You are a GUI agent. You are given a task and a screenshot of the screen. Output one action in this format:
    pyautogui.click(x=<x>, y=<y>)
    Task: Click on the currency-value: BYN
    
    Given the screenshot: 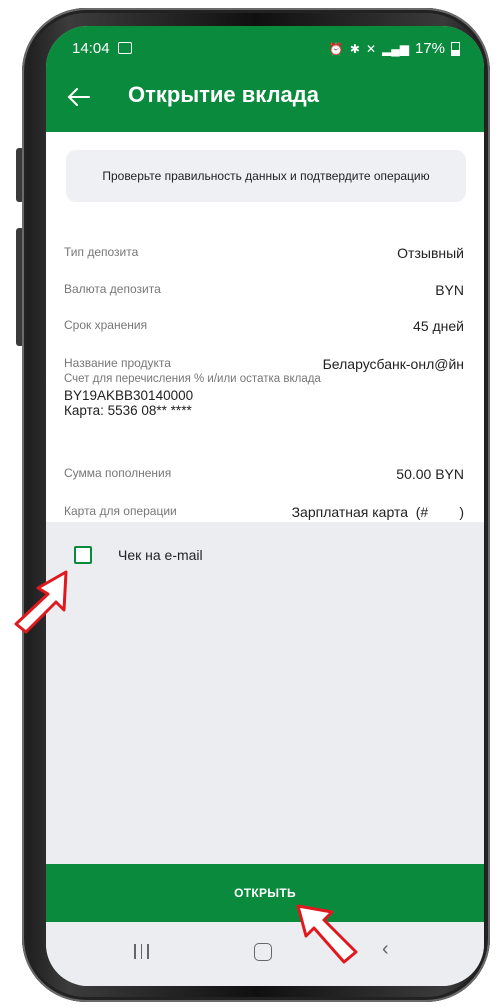 What is the action you would take?
    pyautogui.click(x=449, y=290)
    